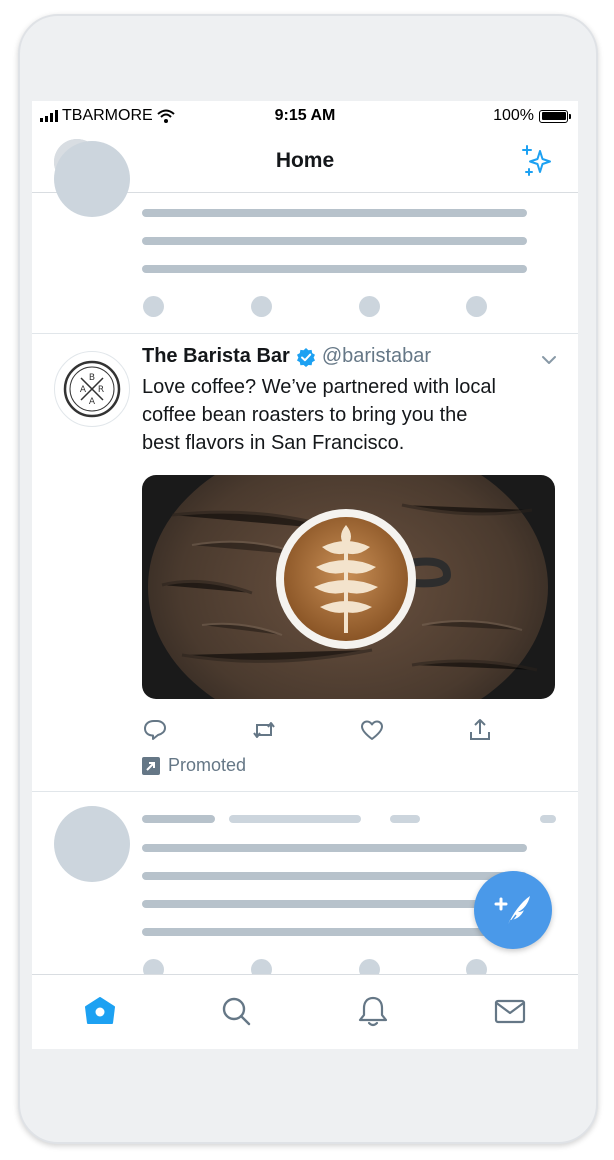  Describe the element at coordinates (151, 765) in the screenshot. I see `promoted-icon` at that location.